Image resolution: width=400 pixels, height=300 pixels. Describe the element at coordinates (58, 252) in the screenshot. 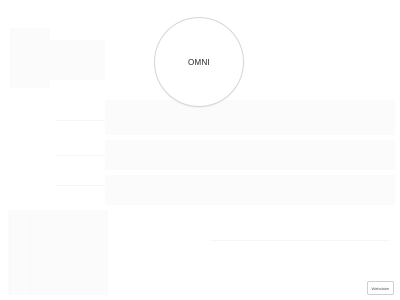

I see `background-panel-left-bottom` at that location.